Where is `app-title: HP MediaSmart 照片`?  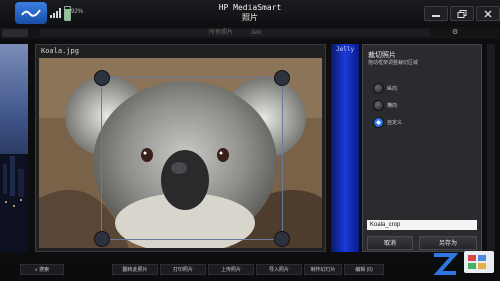 app-title: HP MediaSmart 照片 is located at coordinates (250, 13).